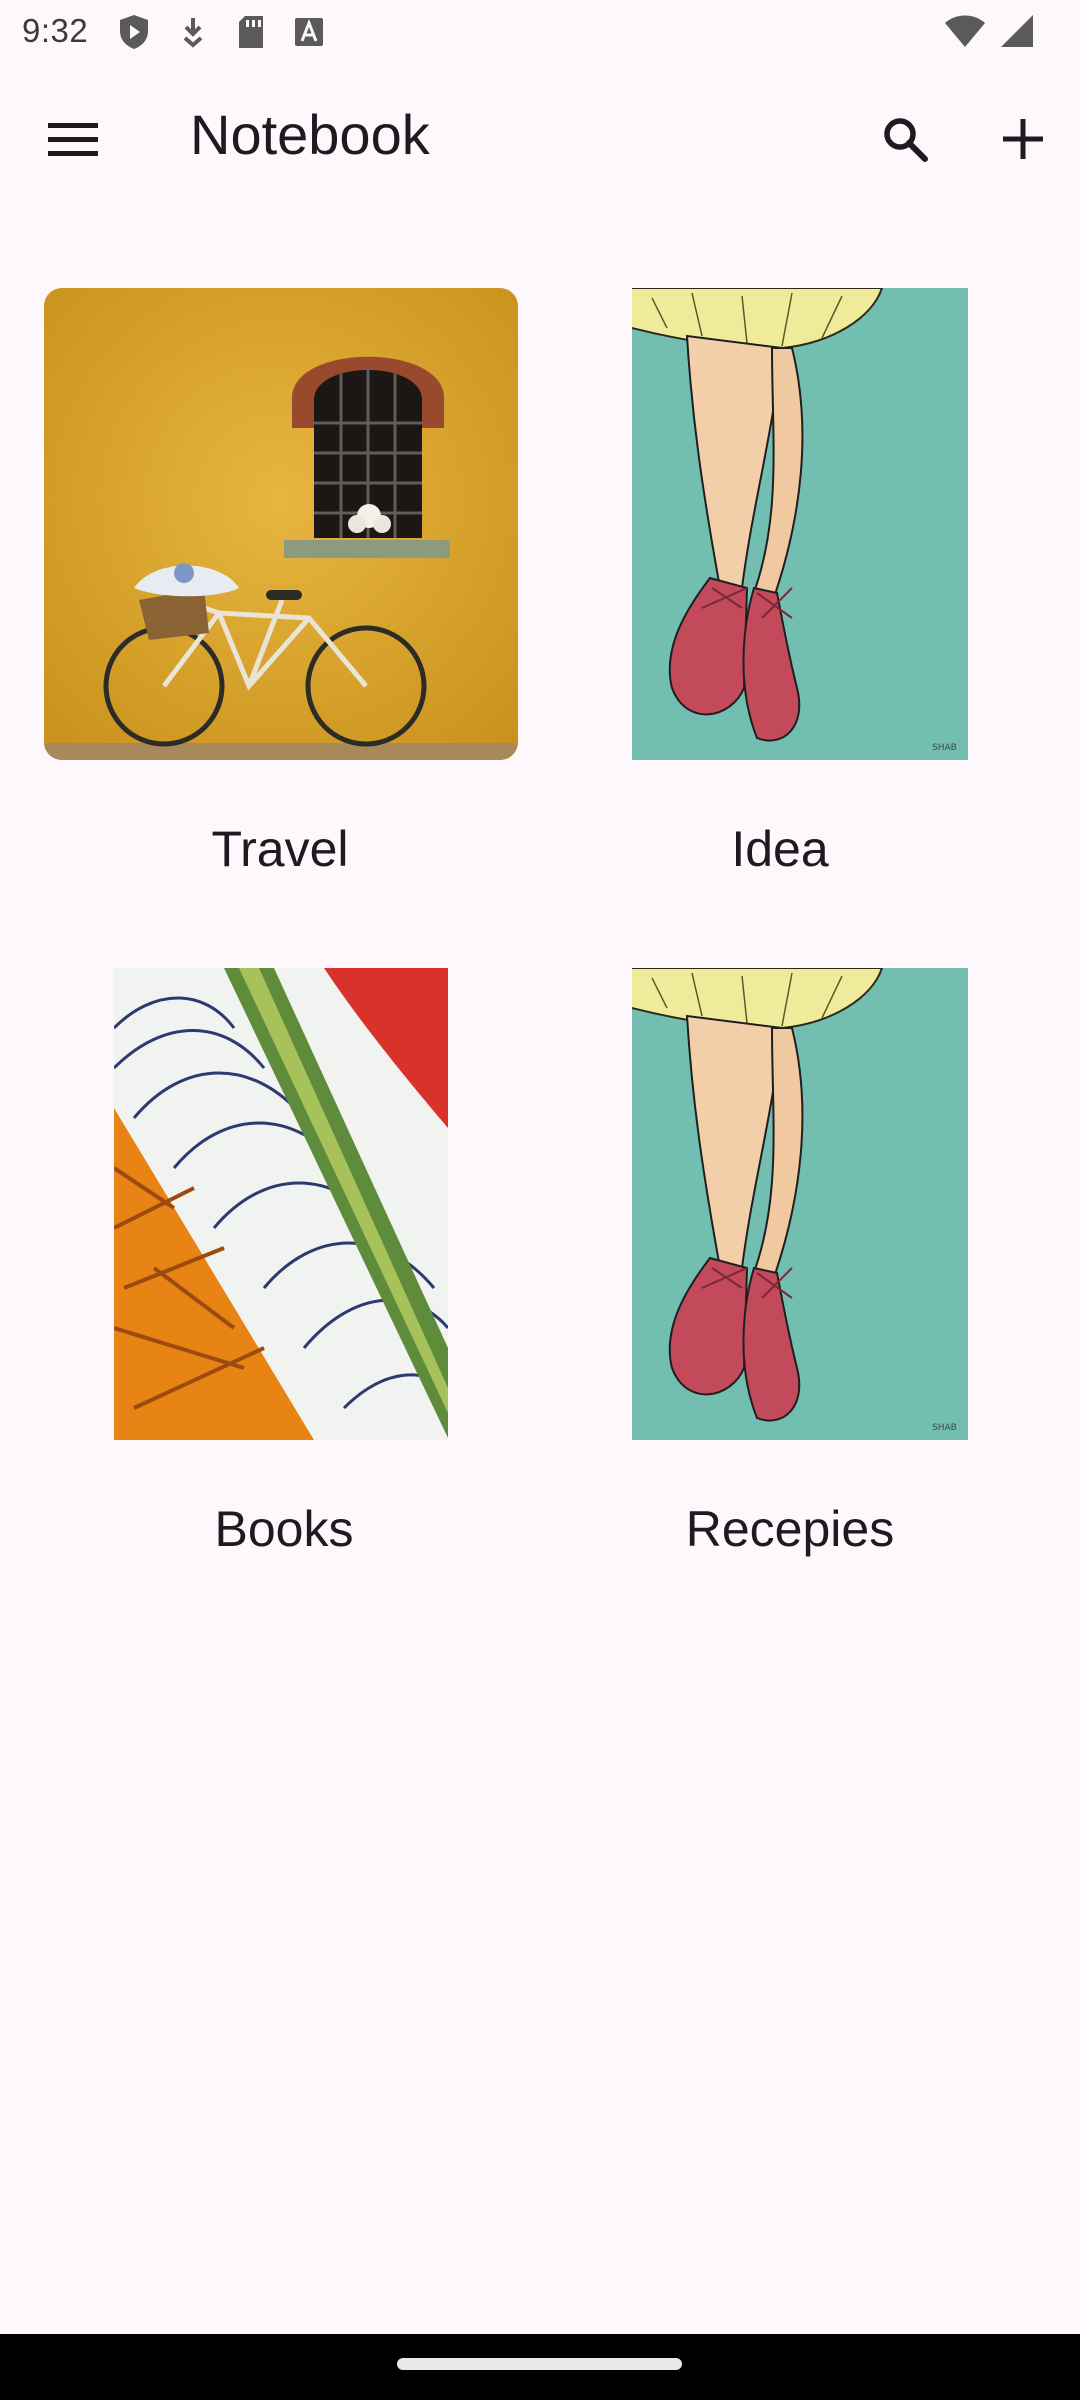 This screenshot has width=1080, height=2400. I want to click on signal-icon, so click(1017, 31).